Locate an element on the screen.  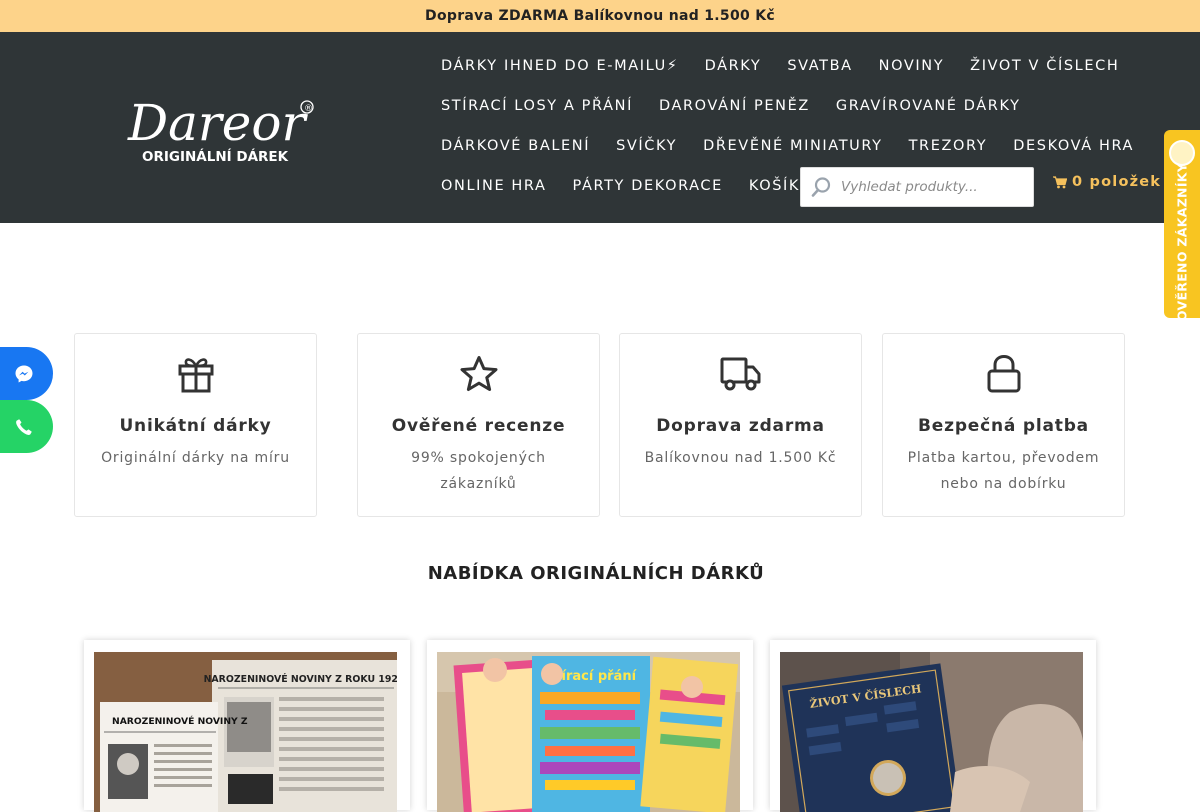
cart-summary: 0 položek is located at coordinates (1107, 182).